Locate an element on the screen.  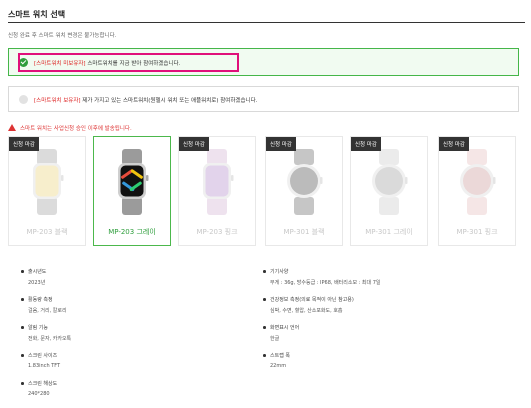
product-name: MP-301 그레이 is located at coordinates (389, 232).